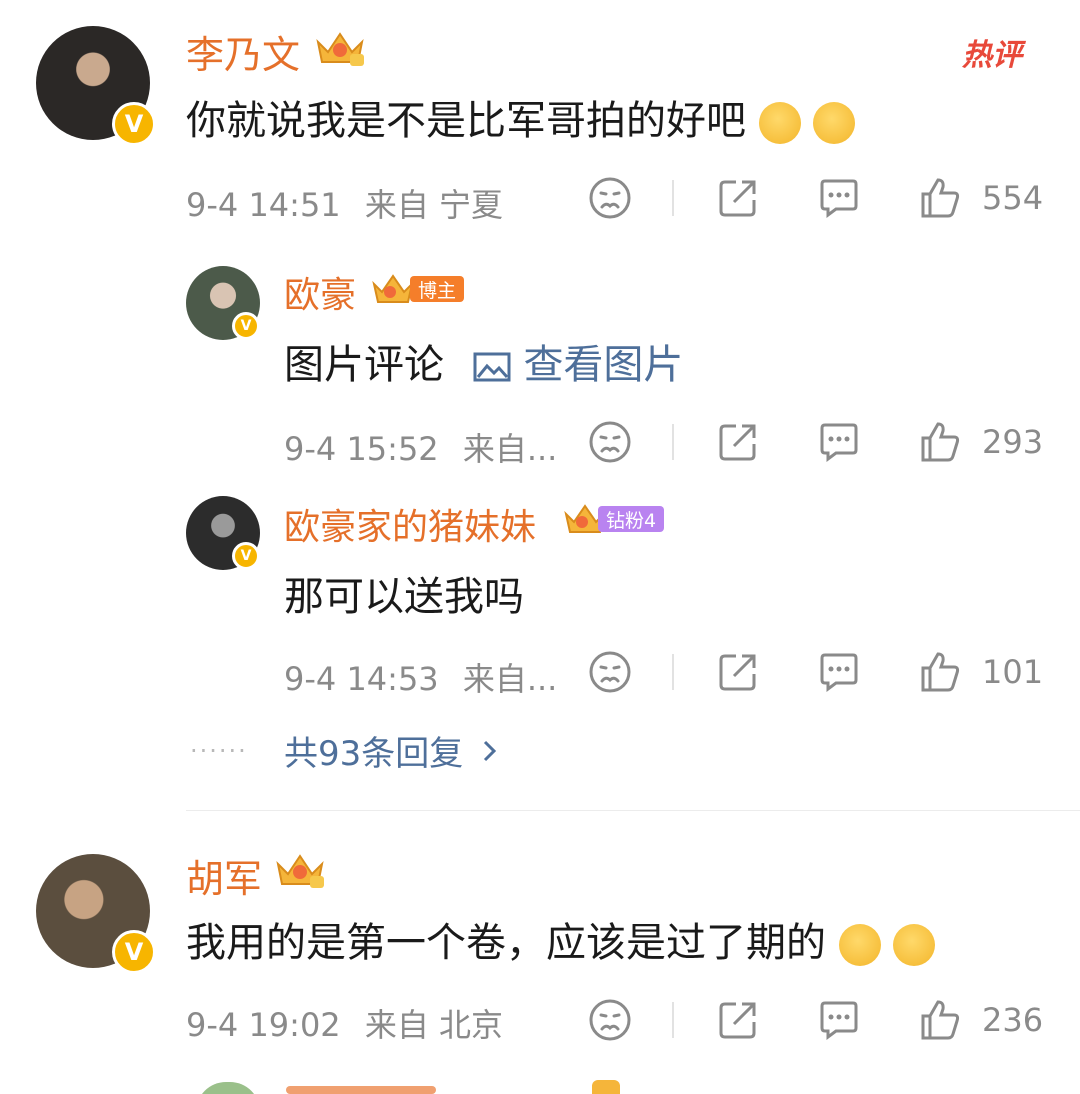 The image size is (1080, 1094). I want to click on next-comment-avatar-peek, so click(228, 1088).